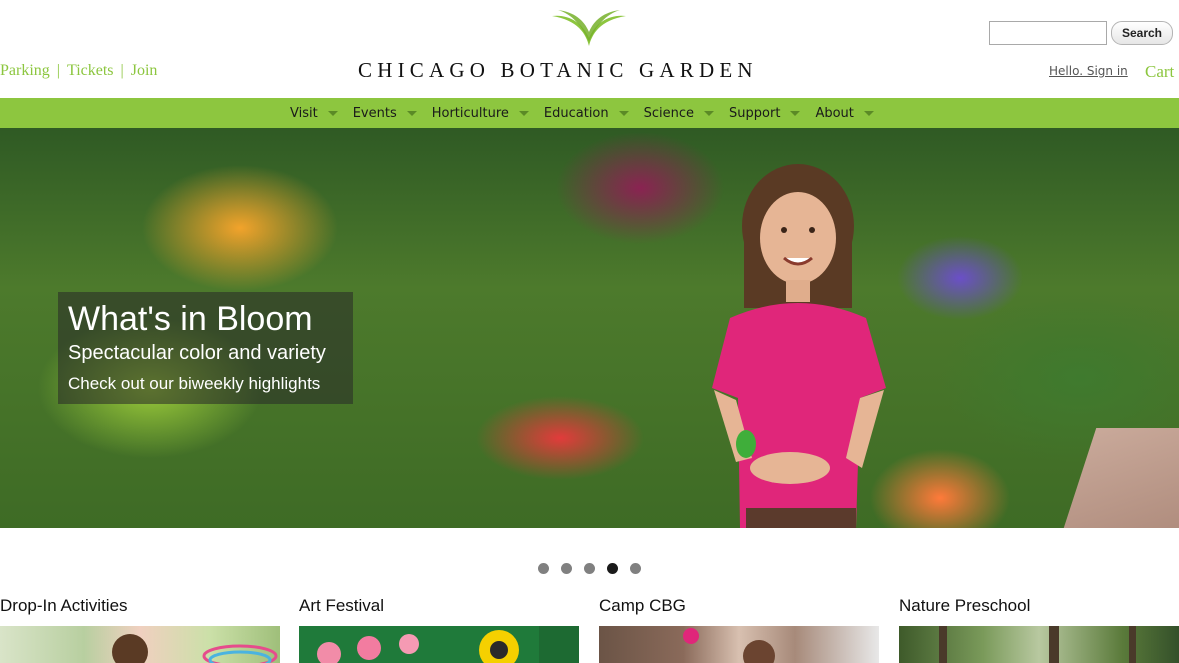  Describe the element at coordinates (729, 645) in the screenshot. I see `camp-kids-icon` at that location.